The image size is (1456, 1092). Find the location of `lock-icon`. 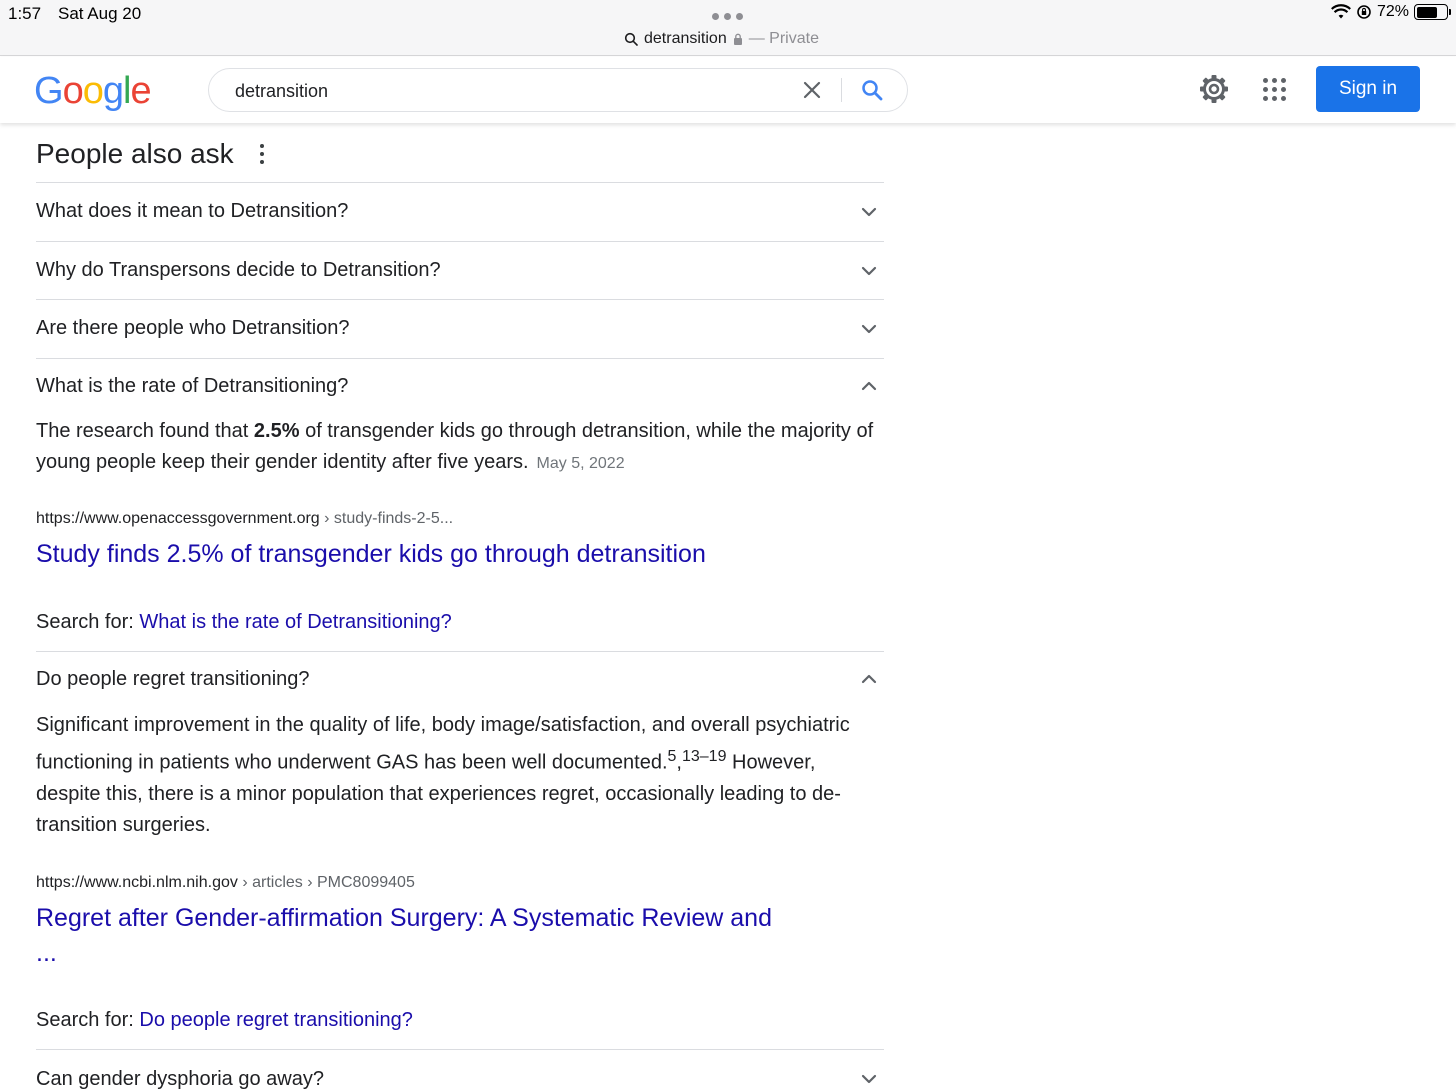

lock-icon is located at coordinates (737, 39).